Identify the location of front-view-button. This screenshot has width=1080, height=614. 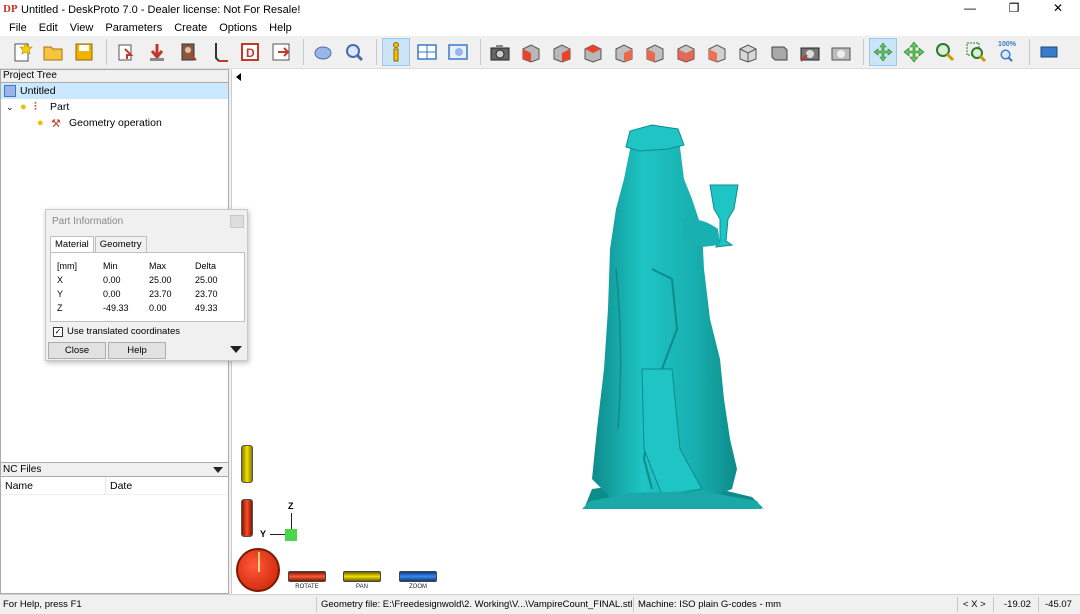
(531, 52).